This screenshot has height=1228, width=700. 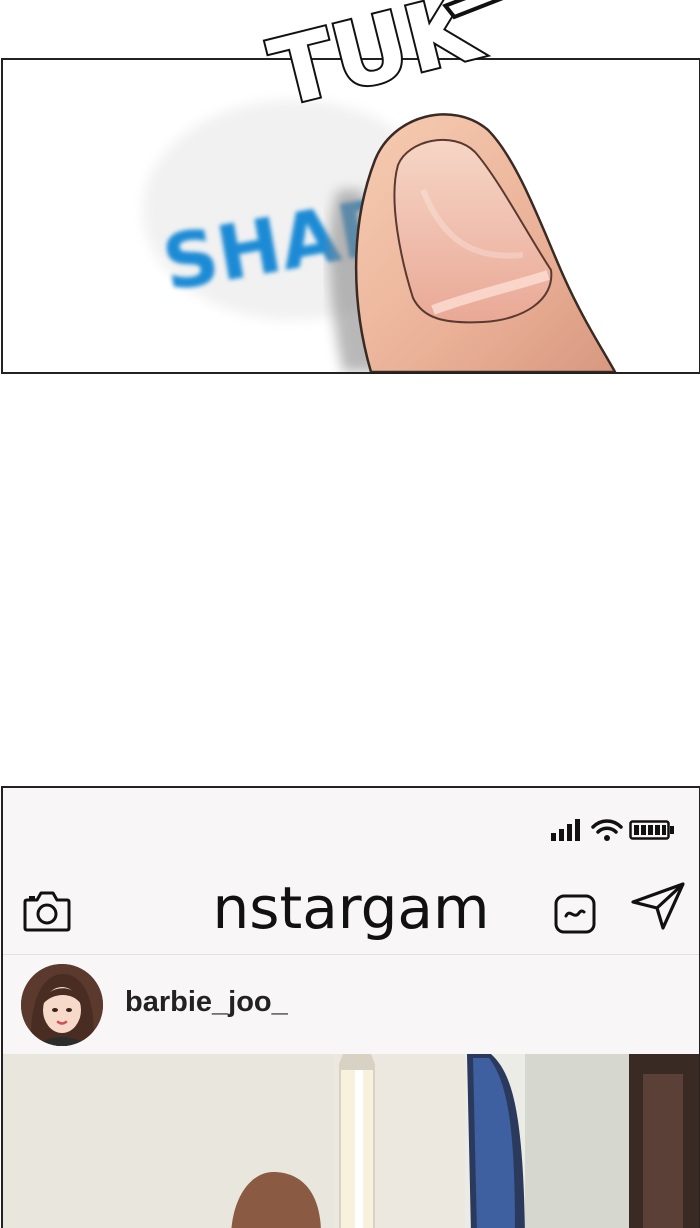 I want to click on signal-bars-icon, so click(x=565, y=830).